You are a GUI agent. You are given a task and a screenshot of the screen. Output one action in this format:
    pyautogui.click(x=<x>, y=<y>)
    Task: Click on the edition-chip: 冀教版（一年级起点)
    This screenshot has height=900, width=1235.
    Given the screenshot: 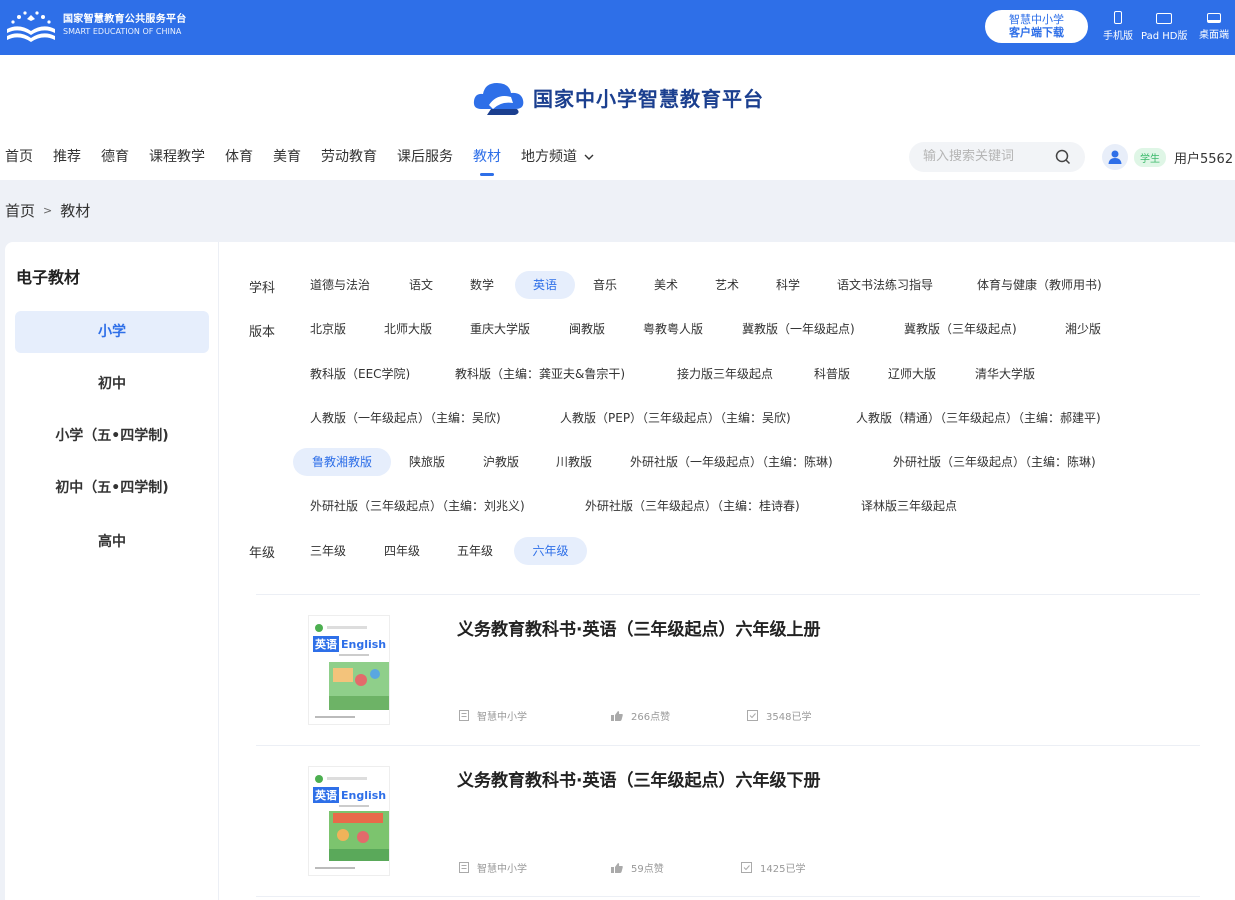 What is the action you would take?
    pyautogui.click(x=798, y=329)
    